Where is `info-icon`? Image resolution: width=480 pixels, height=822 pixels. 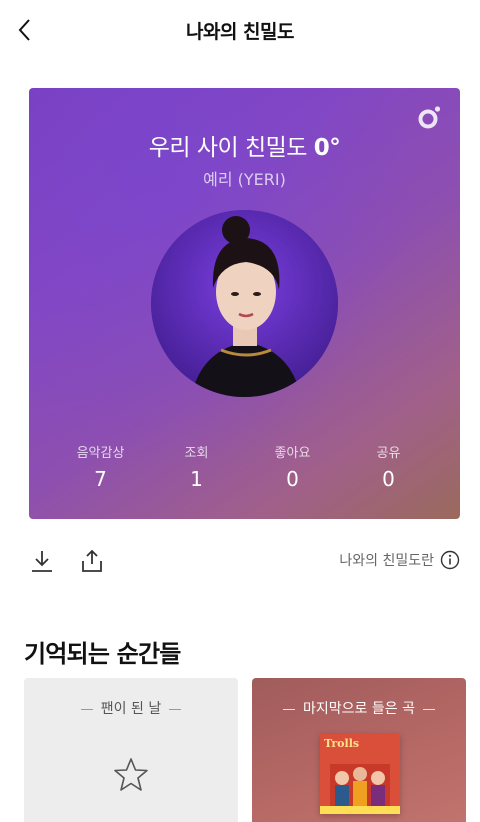
info-icon is located at coordinates (450, 560).